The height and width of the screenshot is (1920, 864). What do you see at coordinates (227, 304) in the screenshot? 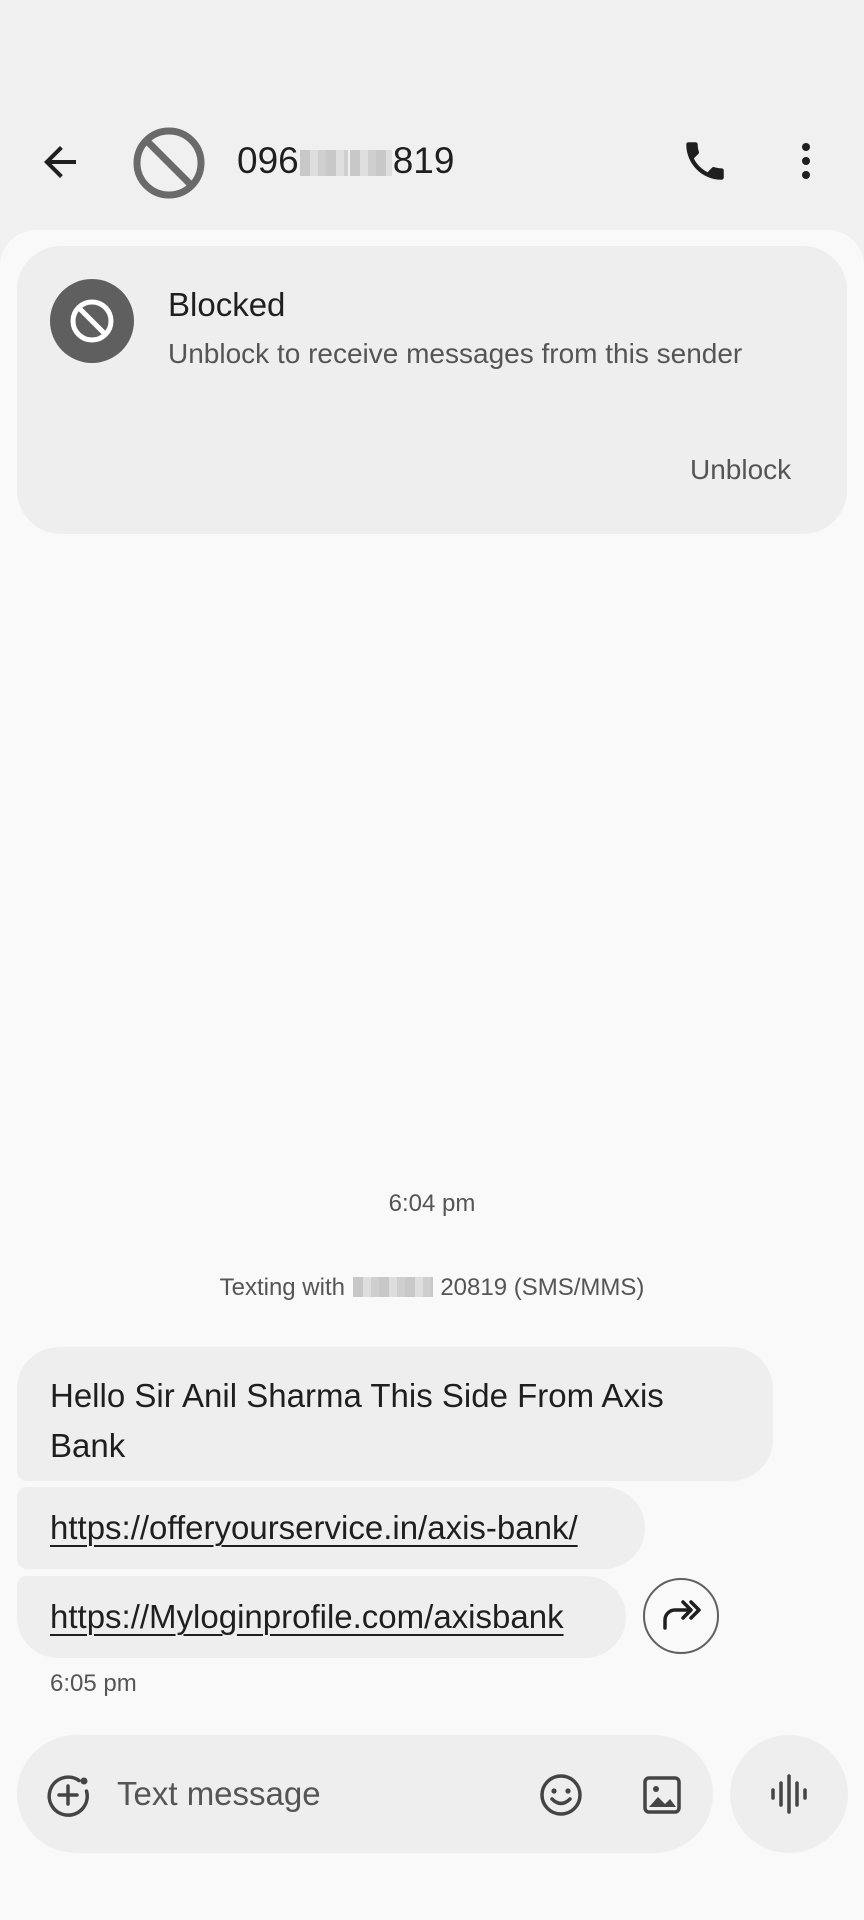
I see `blocked-title: Blocked` at bounding box center [227, 304].